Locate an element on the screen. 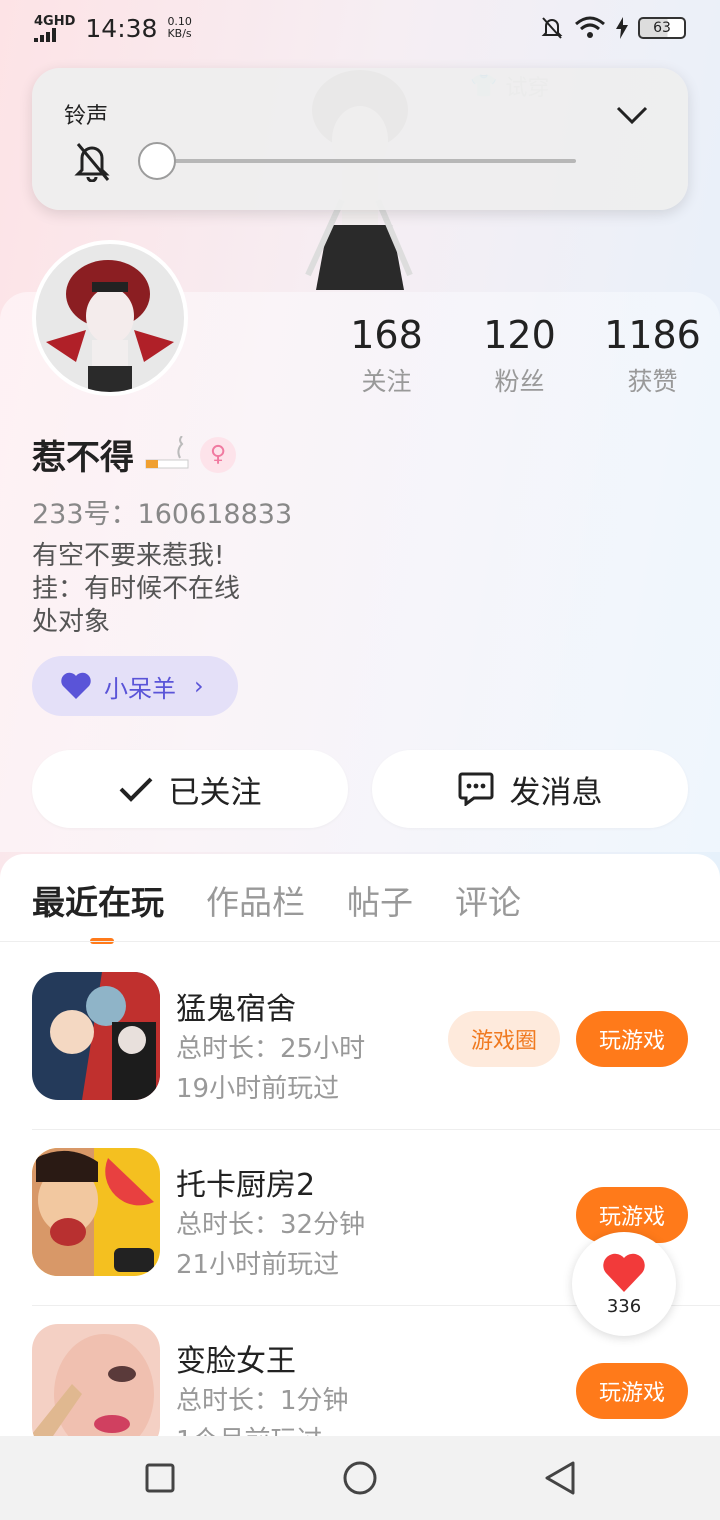 This screenshot has width=720, height=1520. stat-likes: 1186 获赞 is located at coordinates (652, 355).